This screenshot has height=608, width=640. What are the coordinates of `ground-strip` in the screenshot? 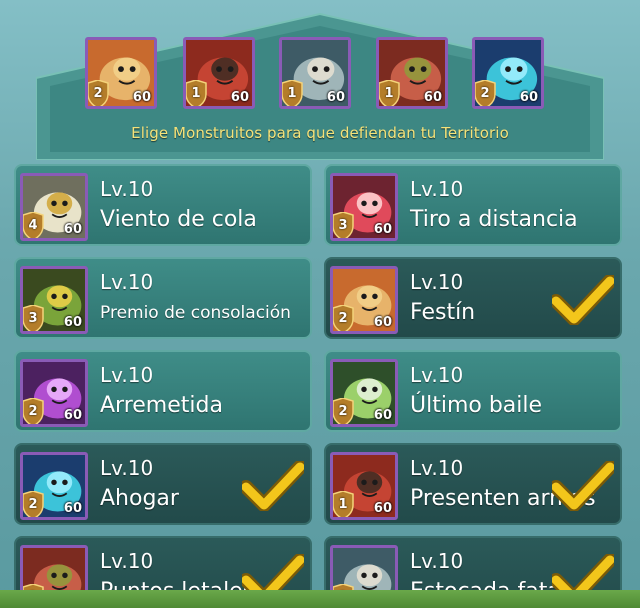 It's located at (320, 599).